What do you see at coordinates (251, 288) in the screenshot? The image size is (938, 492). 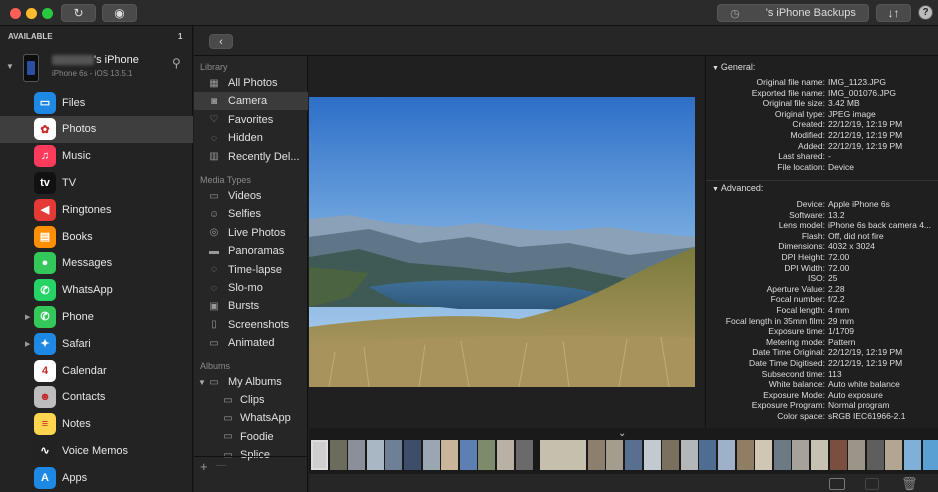 I see `library-item-slo-mo: ◌ Slo-mo` at bounding box center [251, 288].